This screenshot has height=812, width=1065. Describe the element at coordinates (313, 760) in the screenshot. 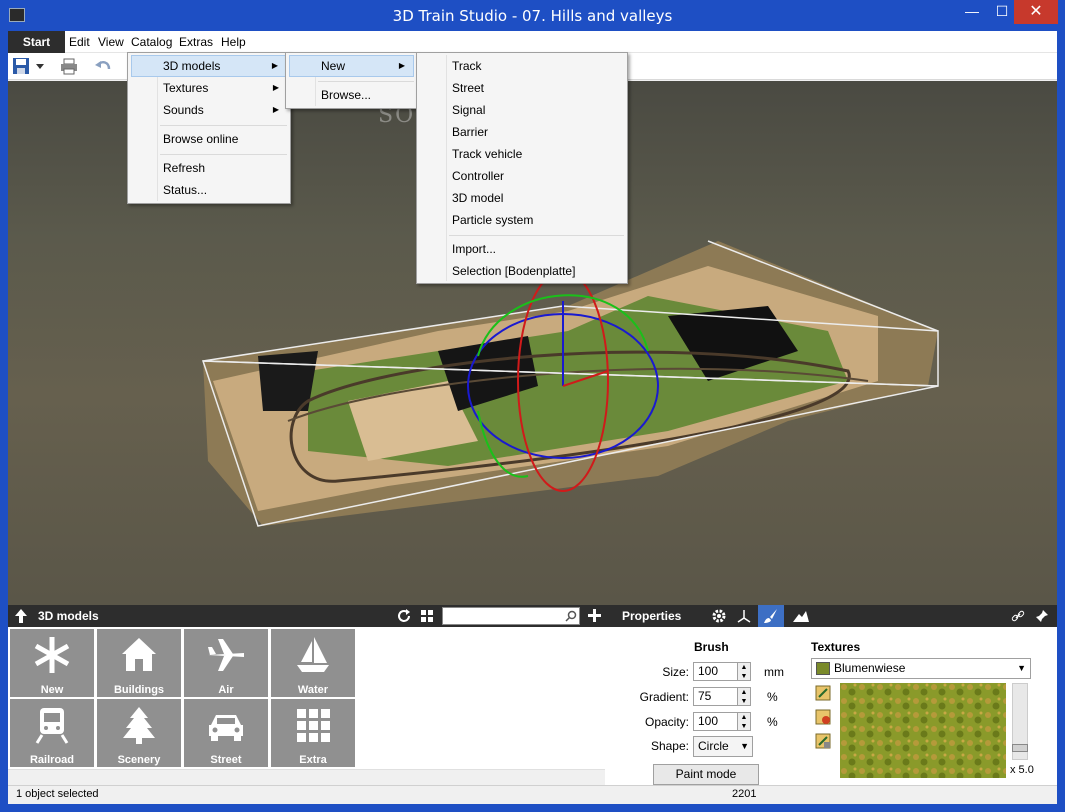

I see `tile-extra-label: Extra` at that location.